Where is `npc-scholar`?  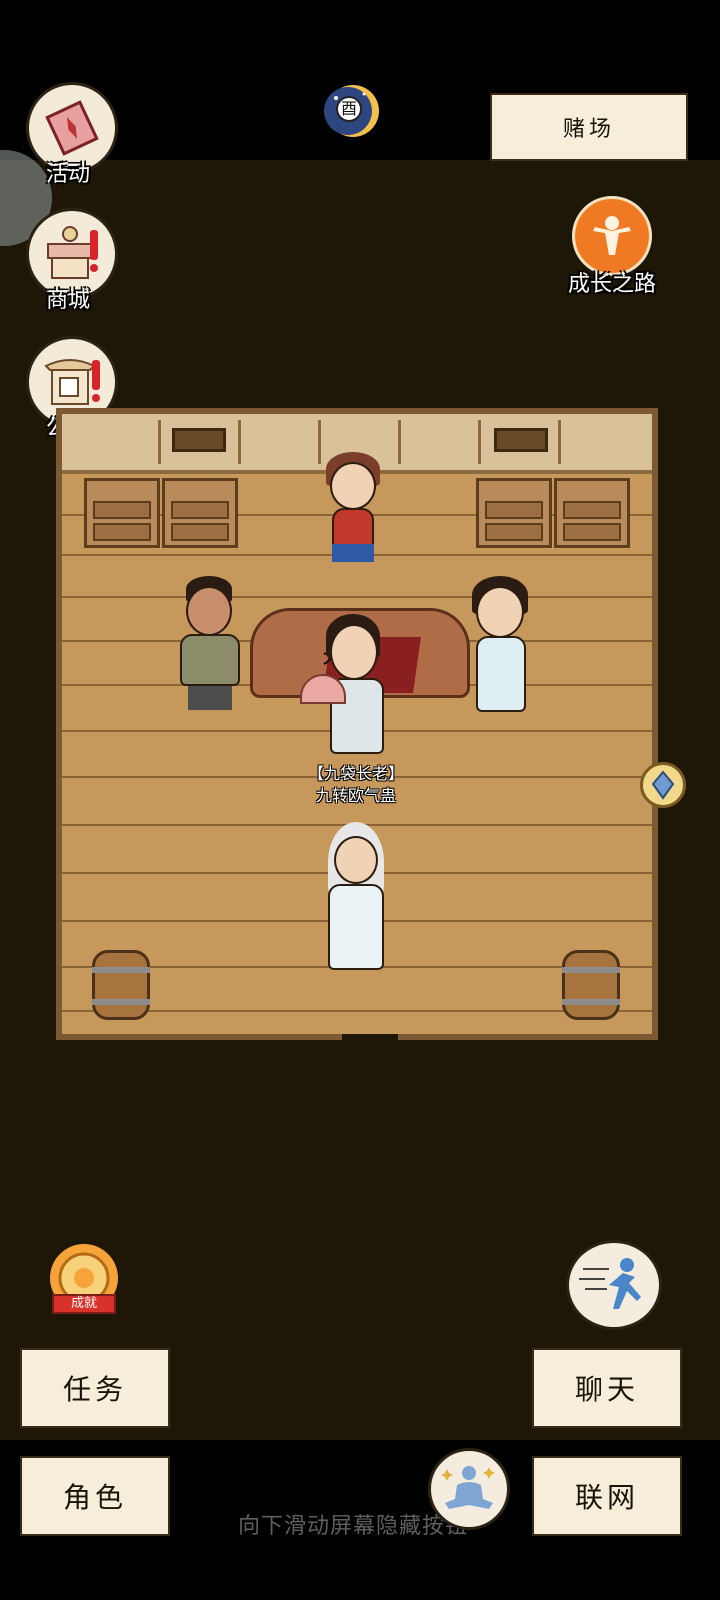 npc-scholar is located at coordinates (500, 644).